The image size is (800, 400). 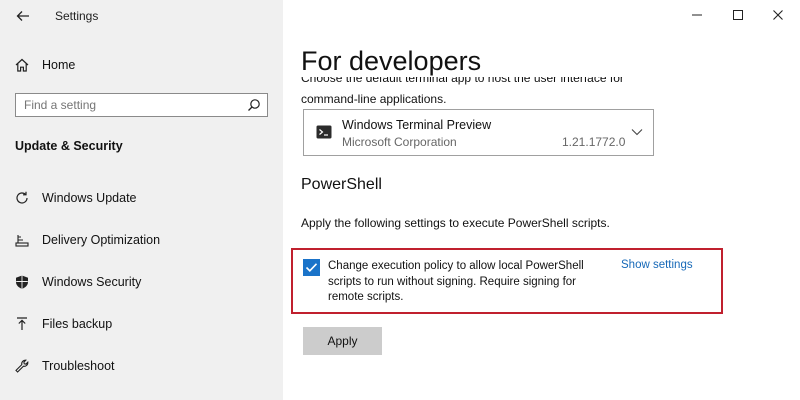 What do you see at coordinates (22, 198) in the screenshot?
I see `refresh-icon` at bounding box center [22, 198].